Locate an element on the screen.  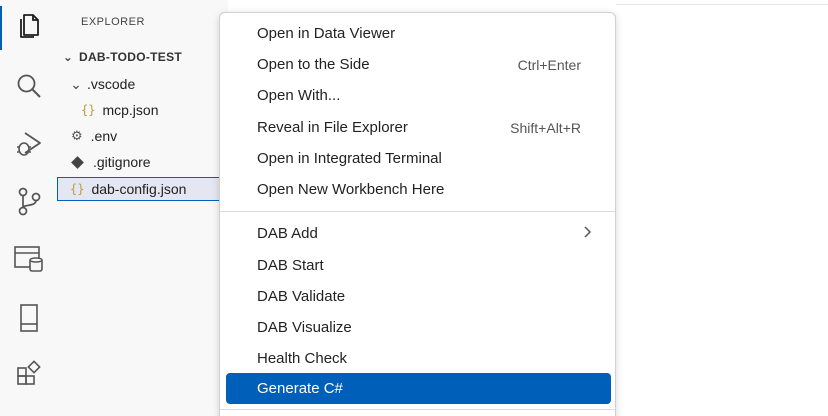
menu-item-label: Open to the Side is located at coordinates (313, 64).